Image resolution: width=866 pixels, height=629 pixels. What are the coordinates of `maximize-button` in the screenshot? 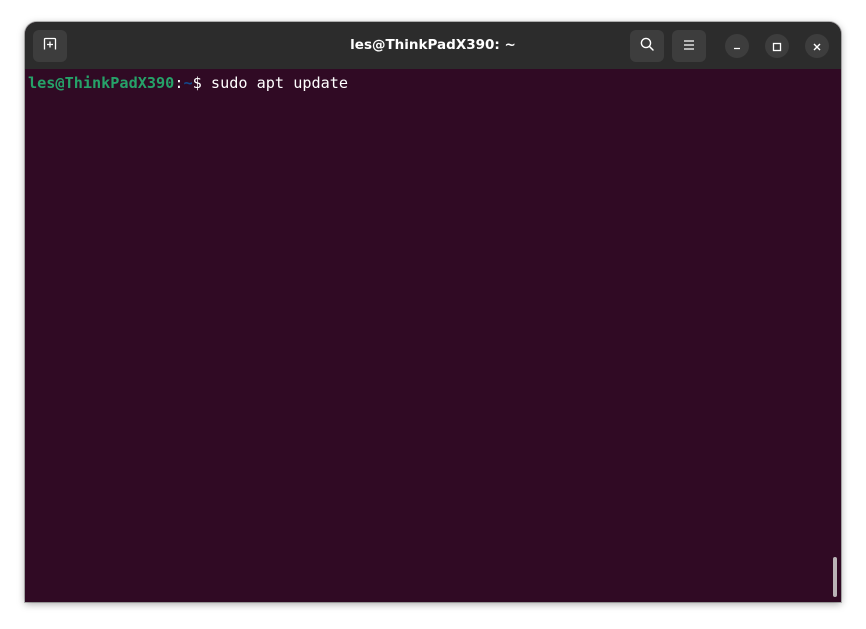 It's located at (777, 46).